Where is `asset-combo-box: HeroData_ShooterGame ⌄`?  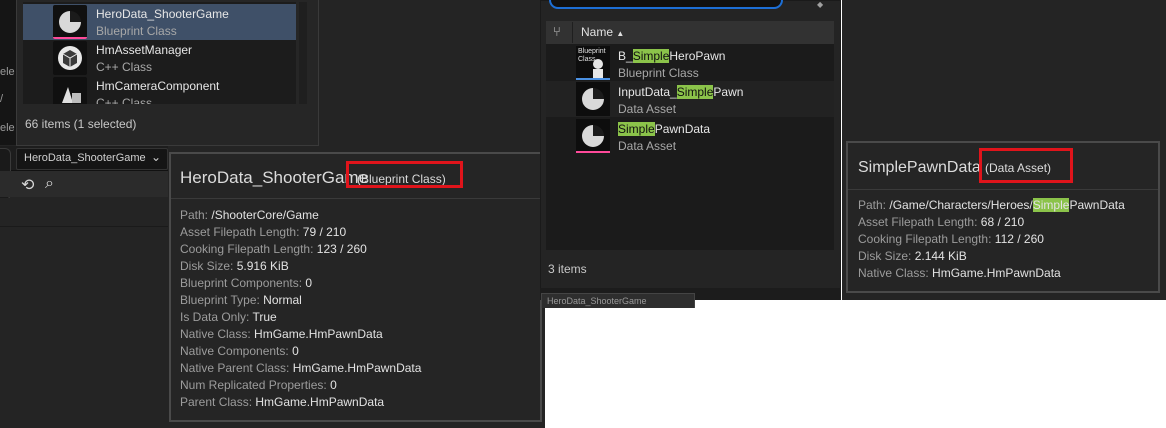 asset-combo-box: HeroData_ShooterGame ⌄ is located at coordinates (92, 159).